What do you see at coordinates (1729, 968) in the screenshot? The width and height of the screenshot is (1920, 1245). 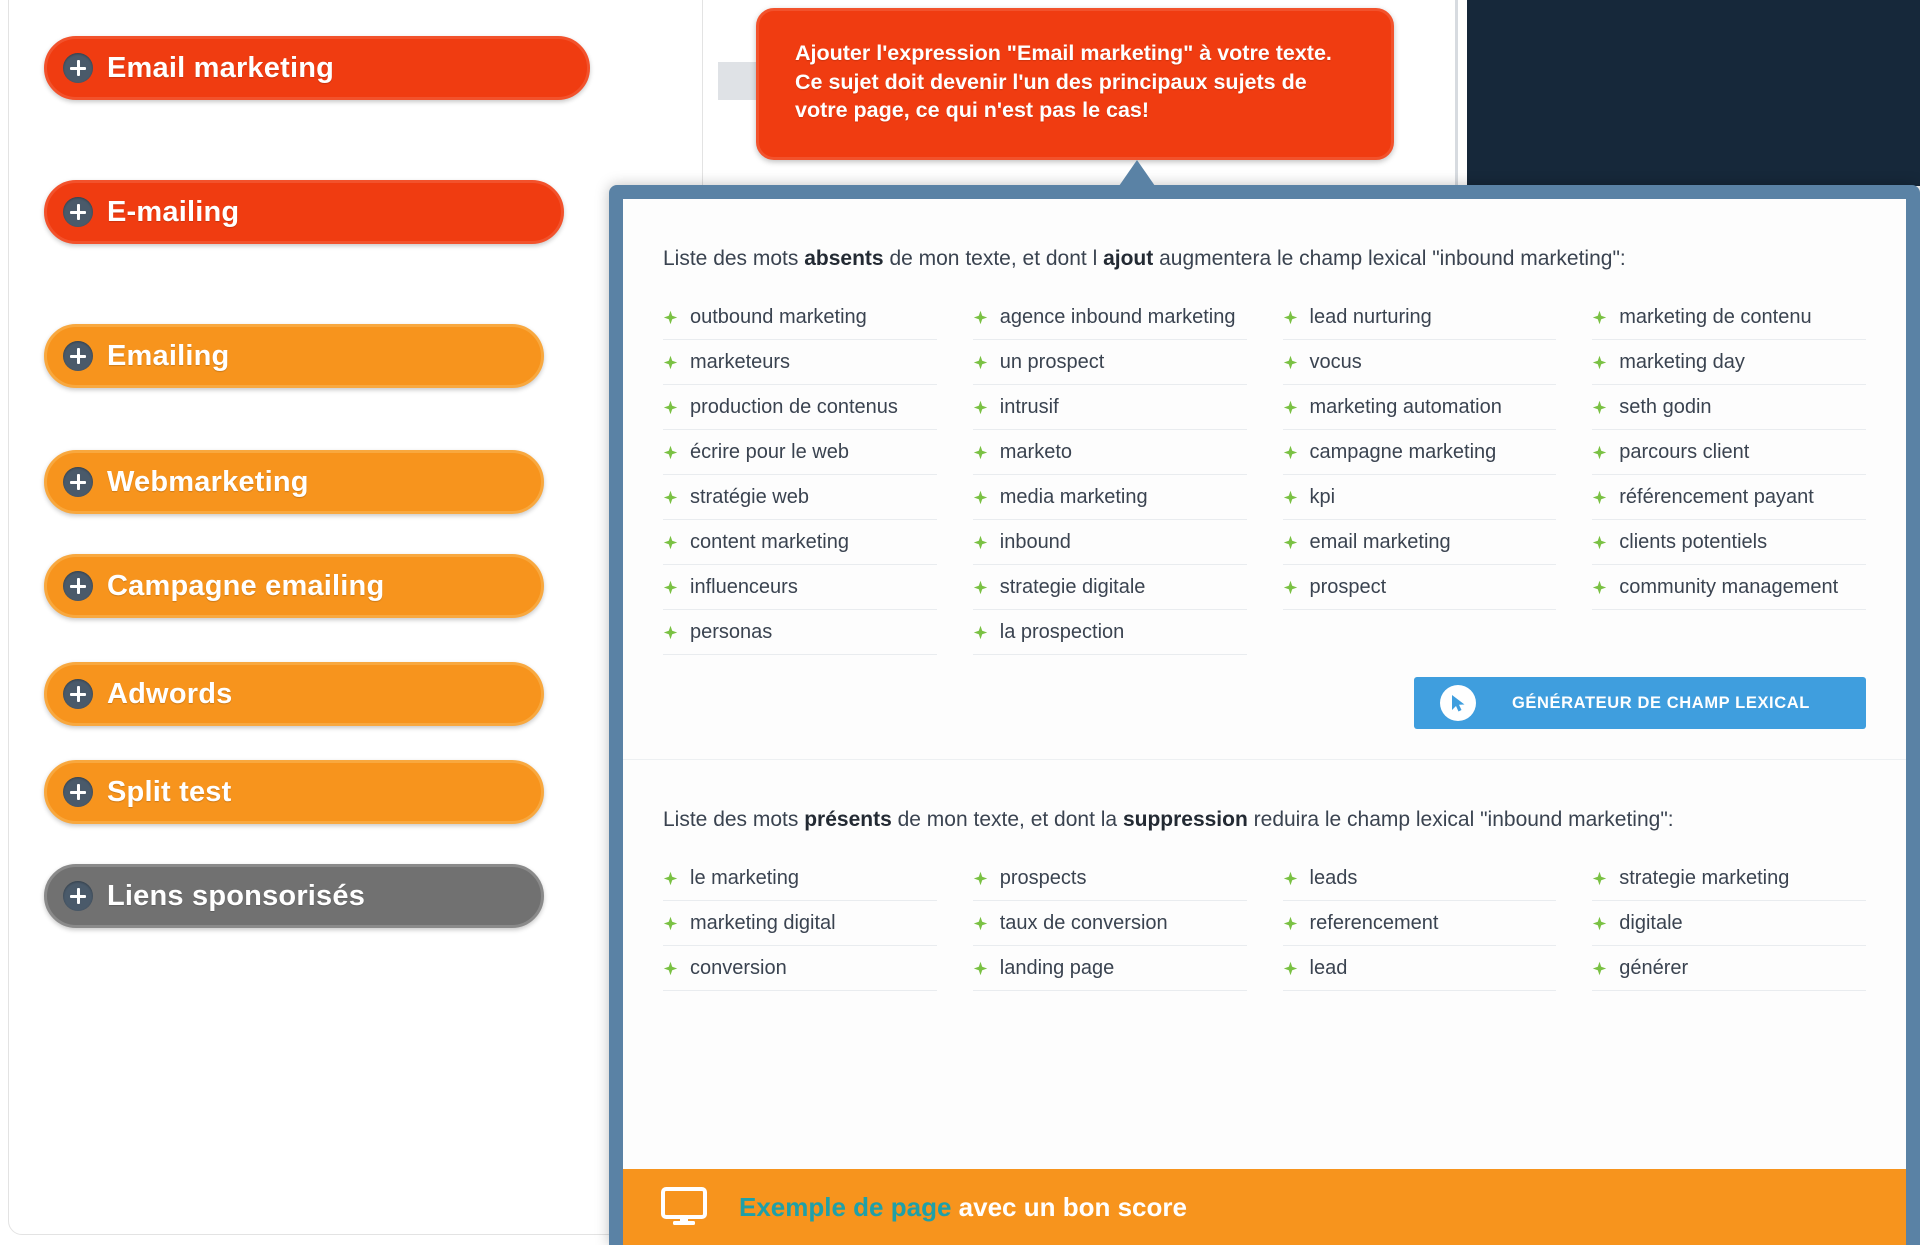 I see `present-word-item: générer` at bounding box center [1729, 968].